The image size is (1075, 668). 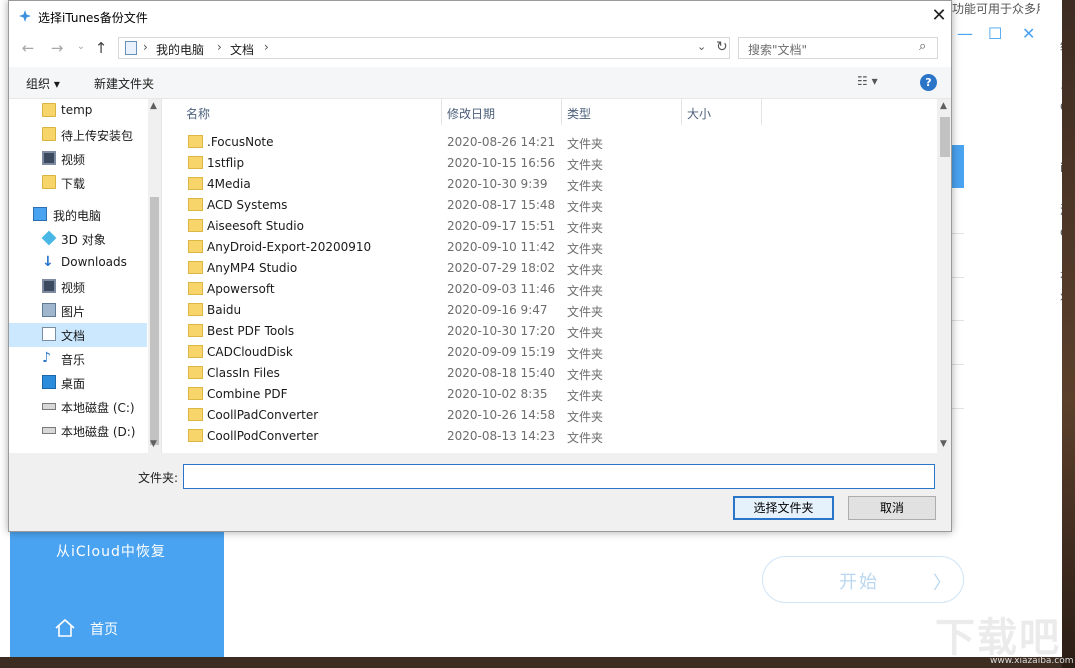 I want to click on file-row: CoollPadConverter 2020-10-26 14:58 文件夹, so click(x=552, y=415).